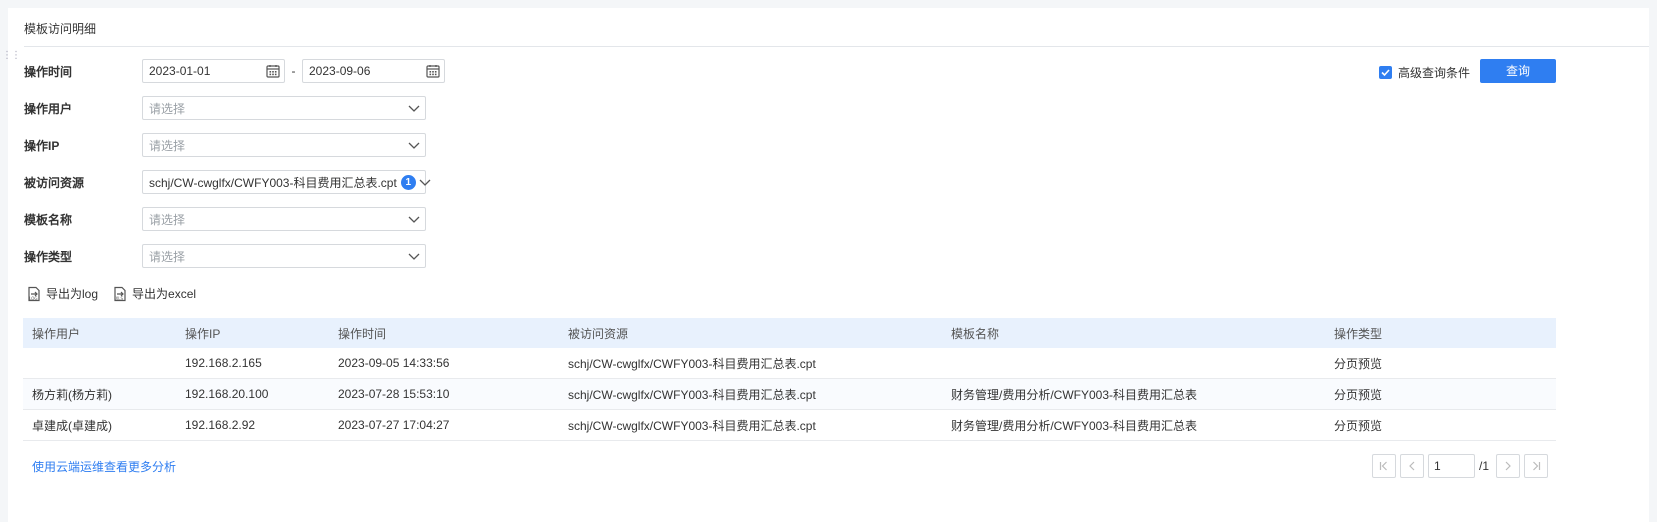  I want to click on export-log-button: LOG 导出为log, so click(62, 293).